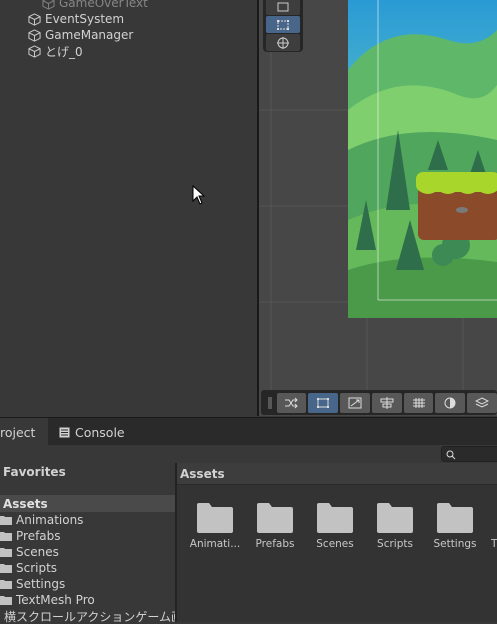 The width and height of the screenshot is (497, 624). I want to click on asset-folder-partial: T, so click(492, 526).